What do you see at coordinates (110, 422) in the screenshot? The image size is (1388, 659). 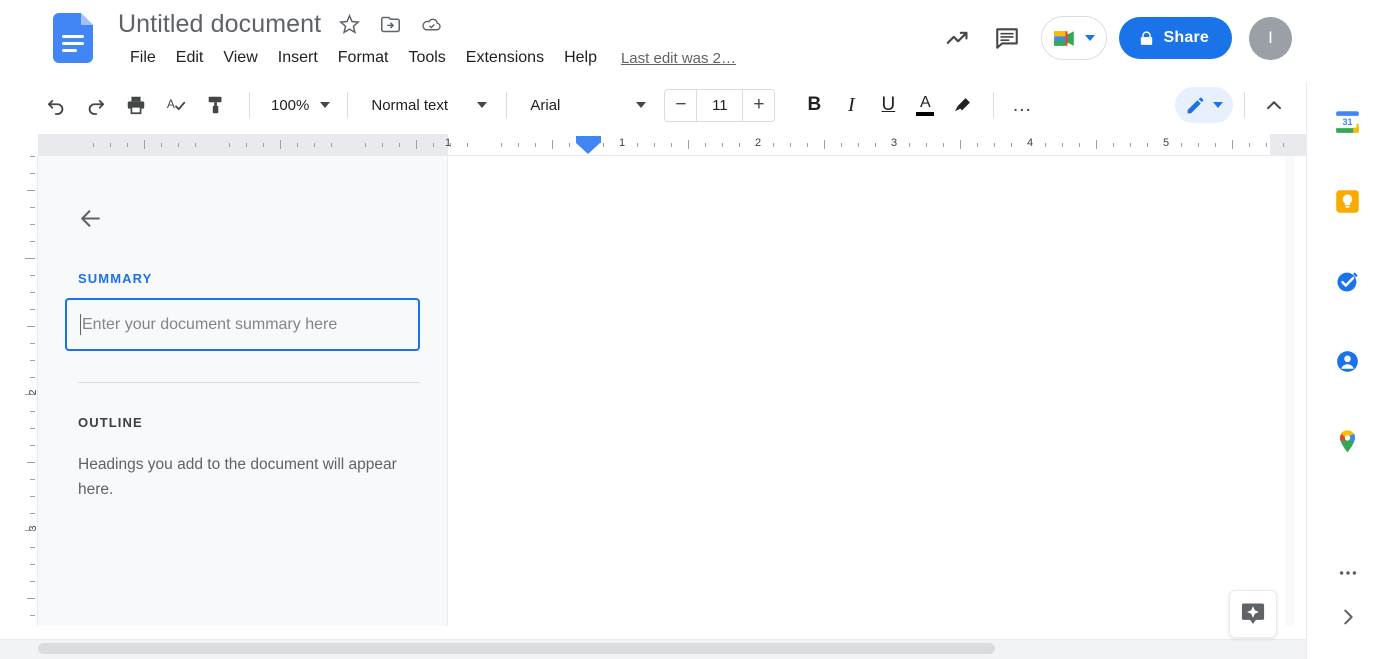 I see `outline-section-label: OUTLINE` at bounding box center [110, 422].